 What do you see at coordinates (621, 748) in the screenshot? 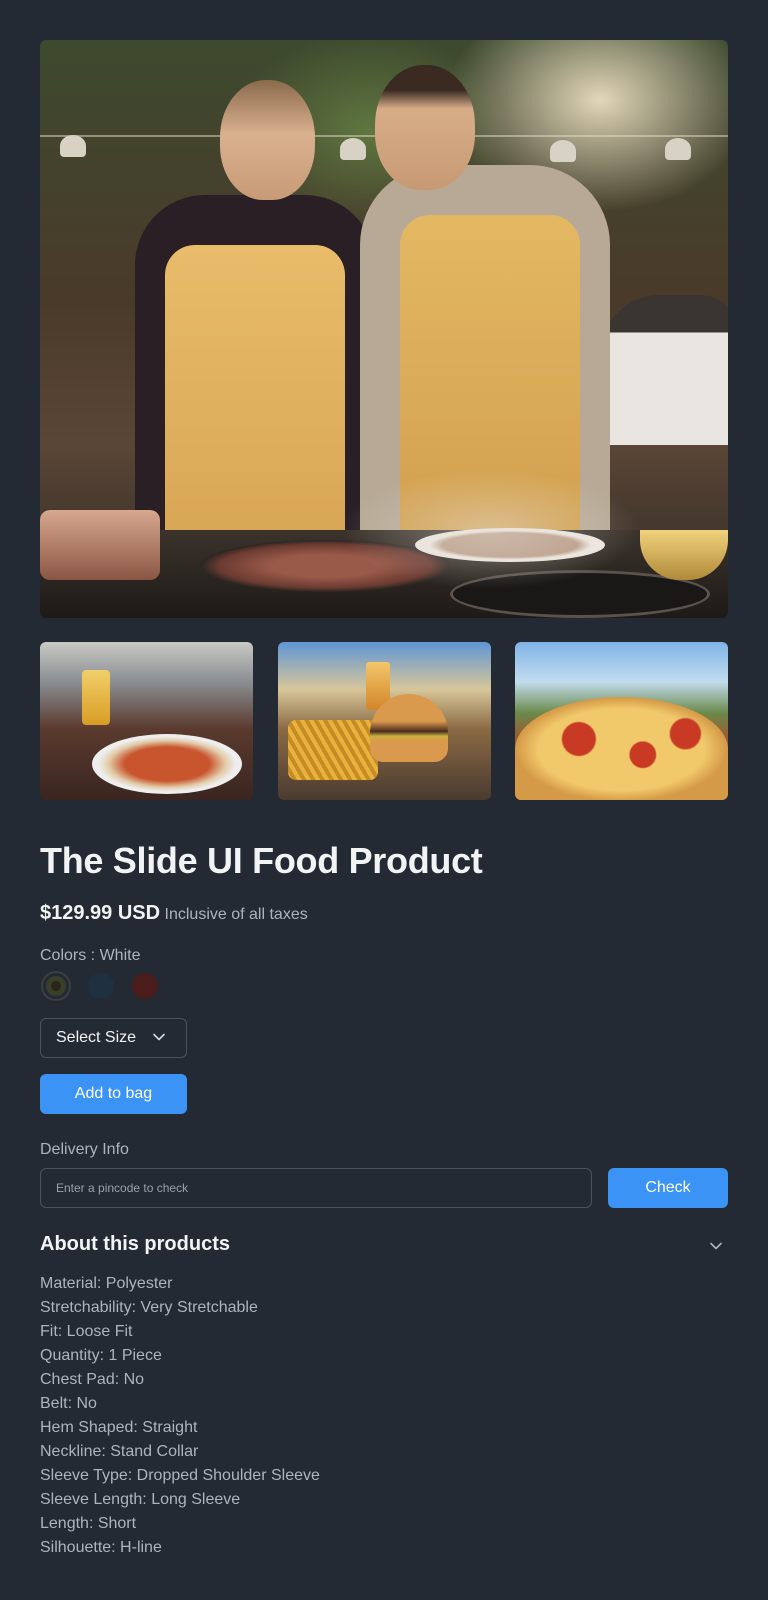
I see `pizza` at bounding box center [621, 748].